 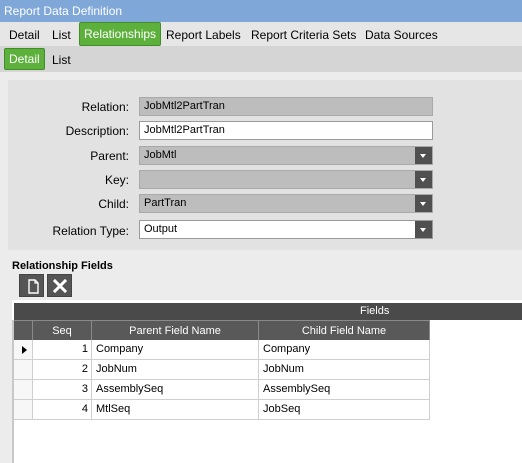 I want to click on seq-cell: 2, so click(x=62, y=370).